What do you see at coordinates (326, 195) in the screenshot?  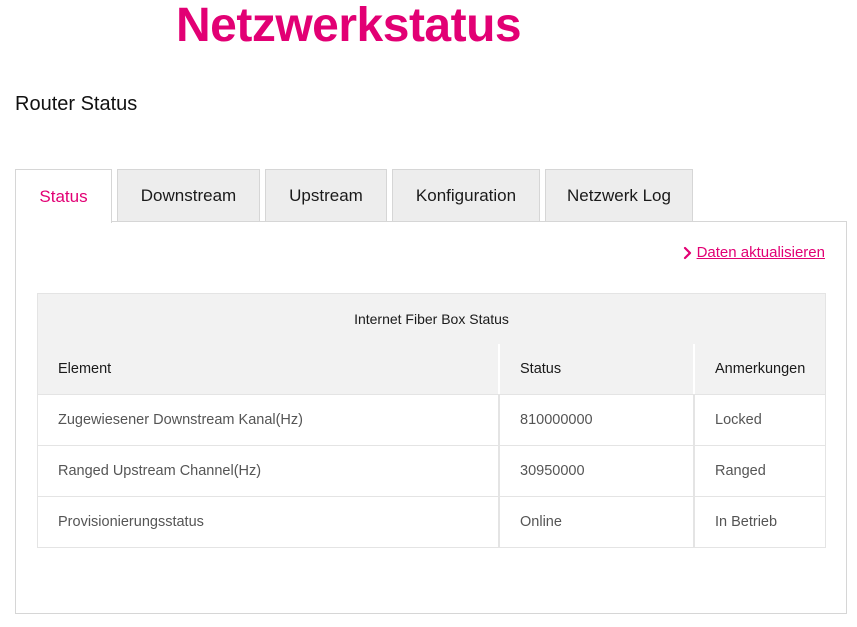 I see `tab-upstream: Upstream` at bounding box center [326, 195].